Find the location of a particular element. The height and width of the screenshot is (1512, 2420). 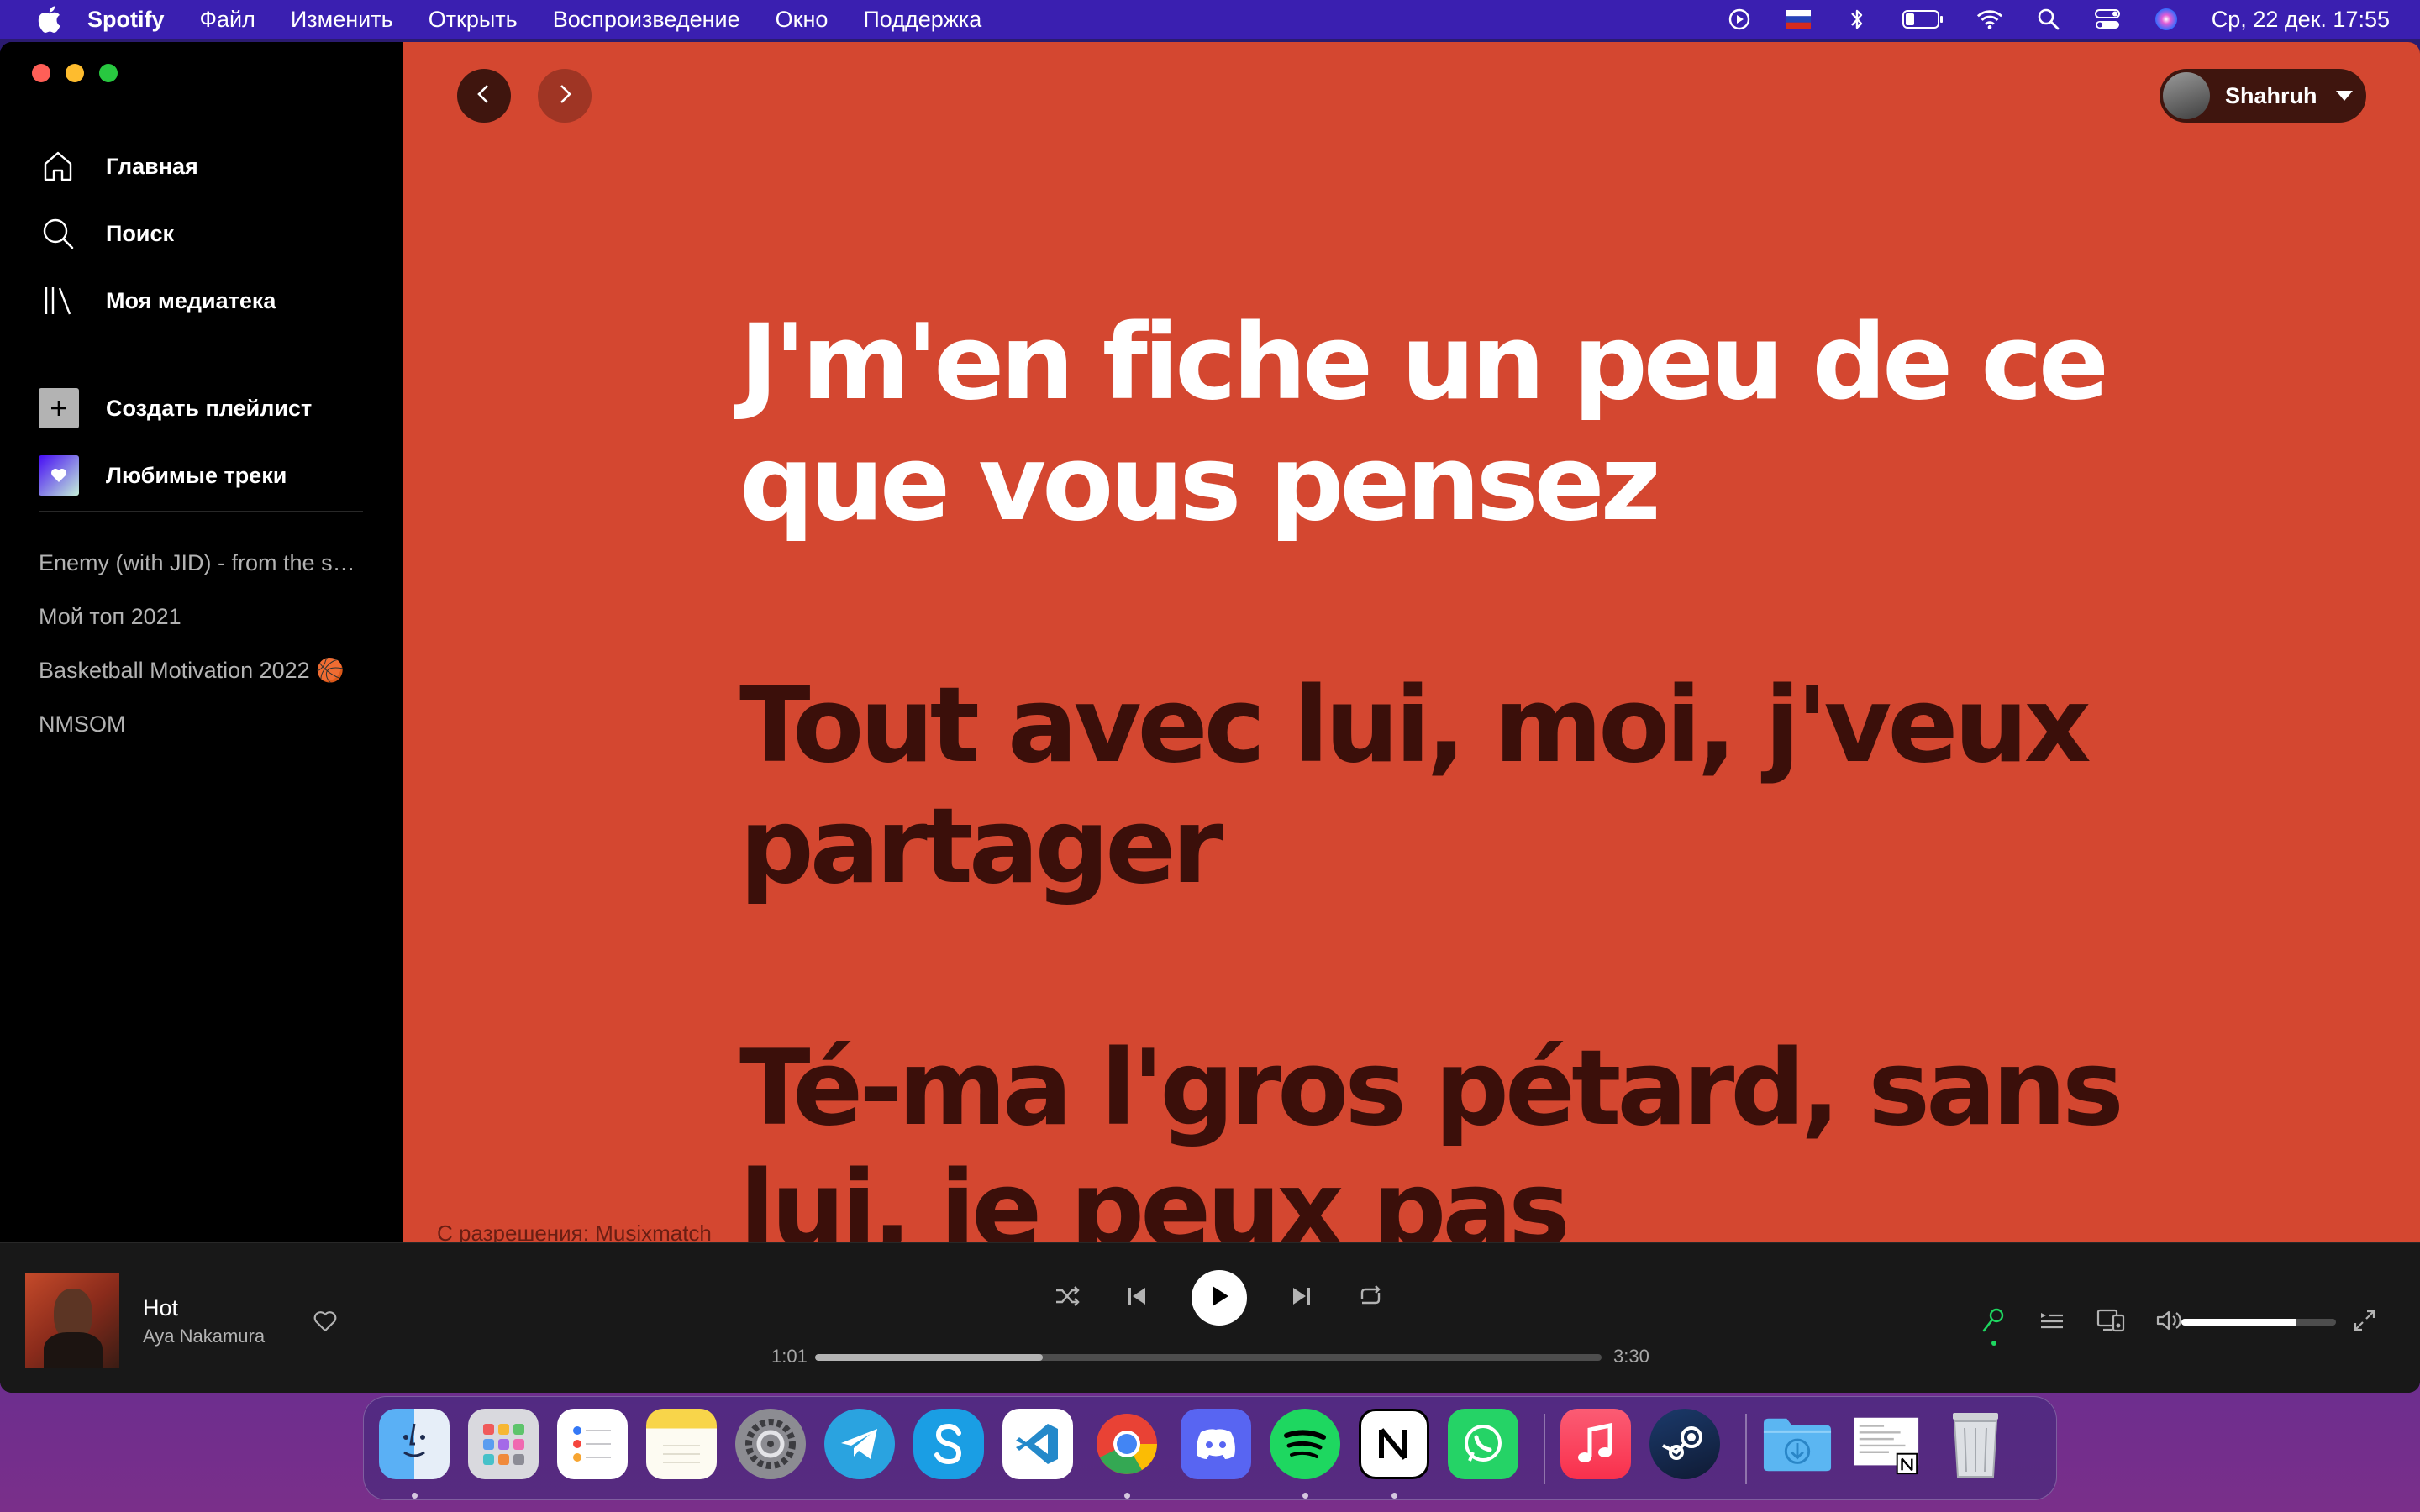

minimize-window-button is located at coordinates (75, 73).